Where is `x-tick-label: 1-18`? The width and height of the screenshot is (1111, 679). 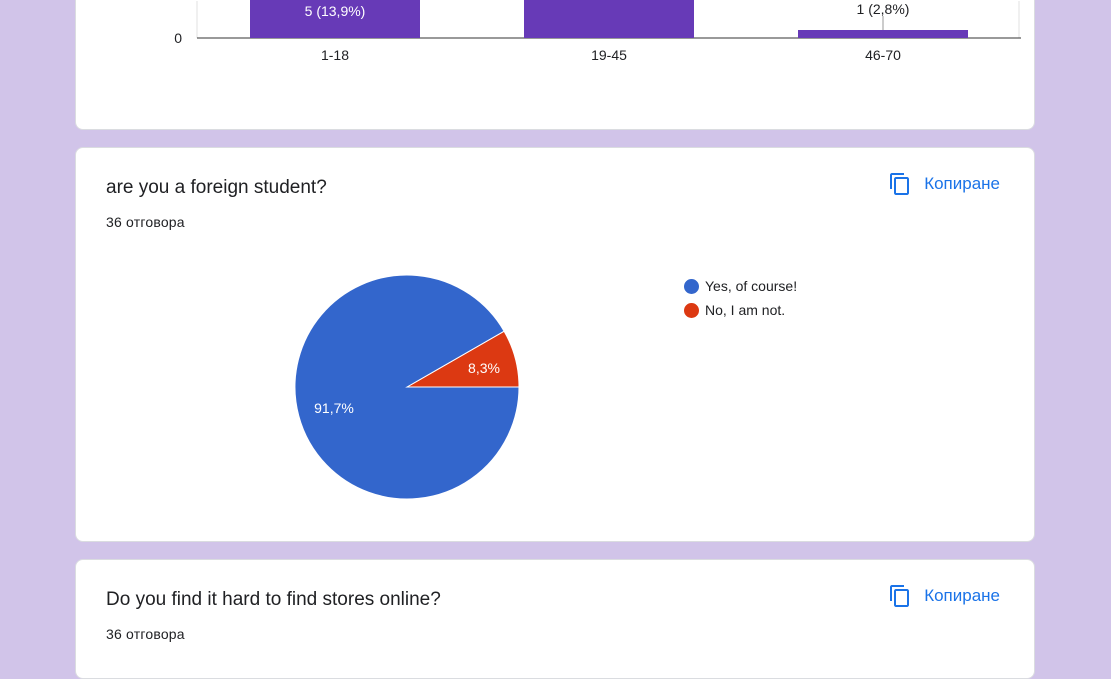
x-tick-label: 1-18 is located at coordinates (335, 55).